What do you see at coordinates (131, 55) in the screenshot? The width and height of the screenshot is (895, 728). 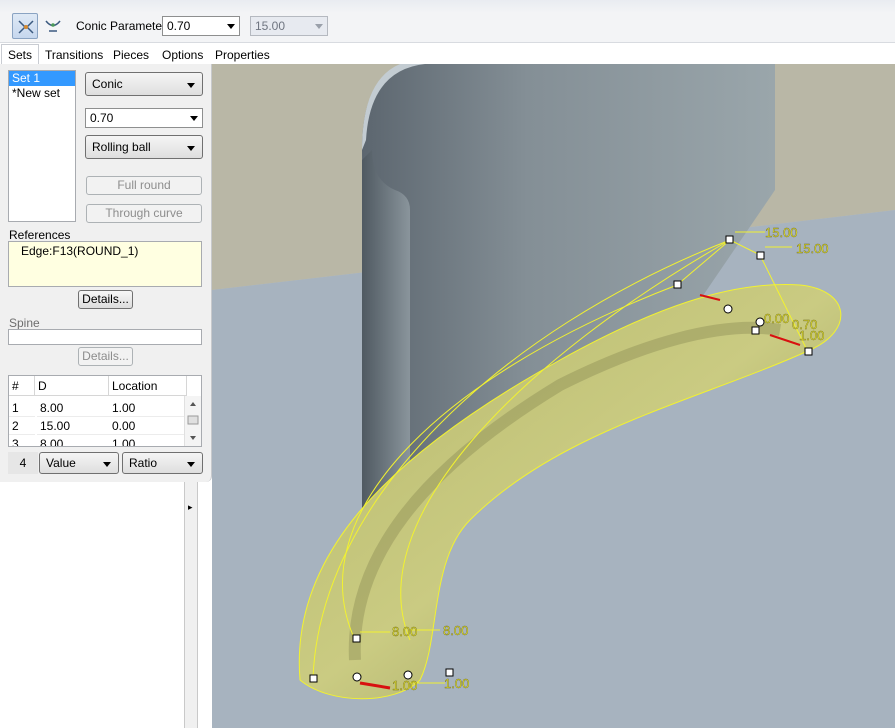 I see `tab-pieces: Pieces` at bounding box center [131, 55].